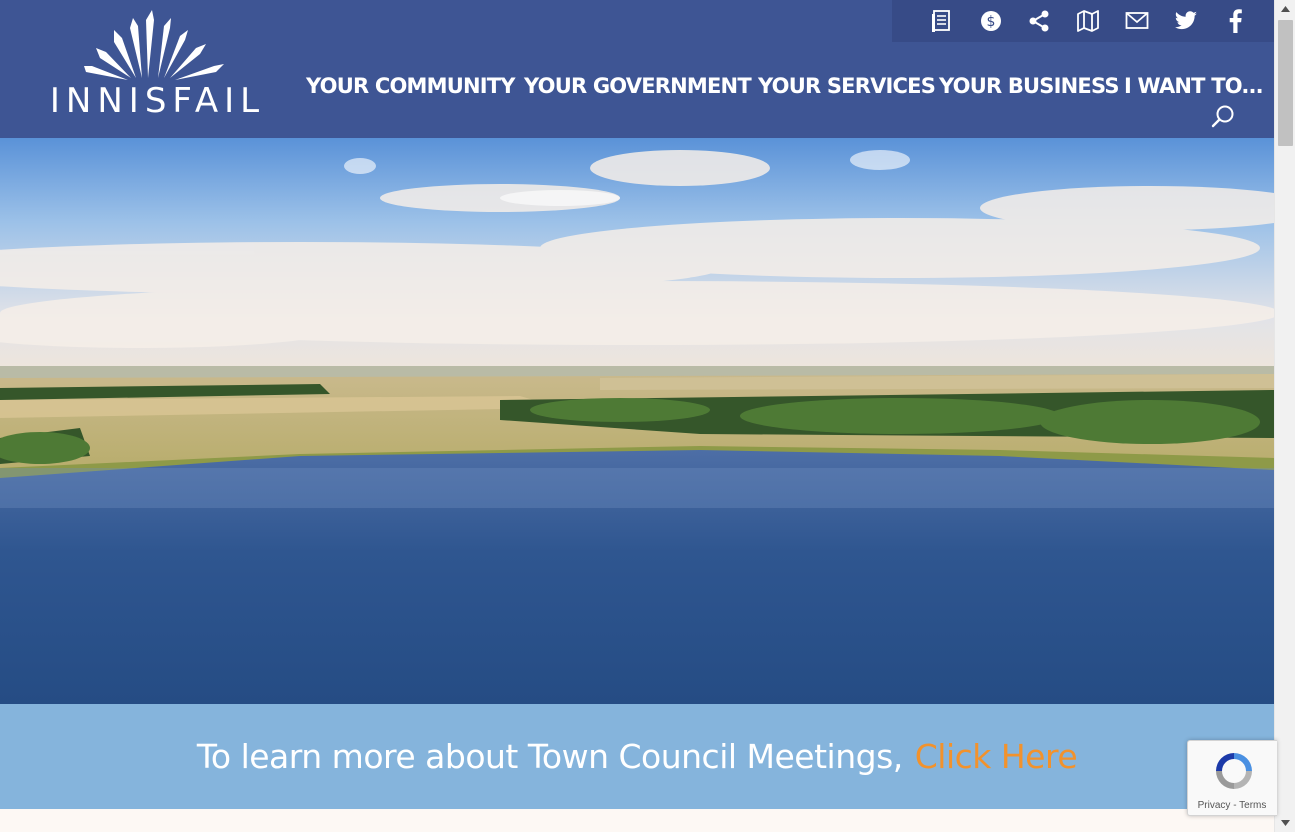 The width and height of the screenshot is (1295, 832). What do you see at coordinates (1285, 823) in the screenshot?
I see `scroll-down-arrow-icon` at bounding box center [1285, 823].